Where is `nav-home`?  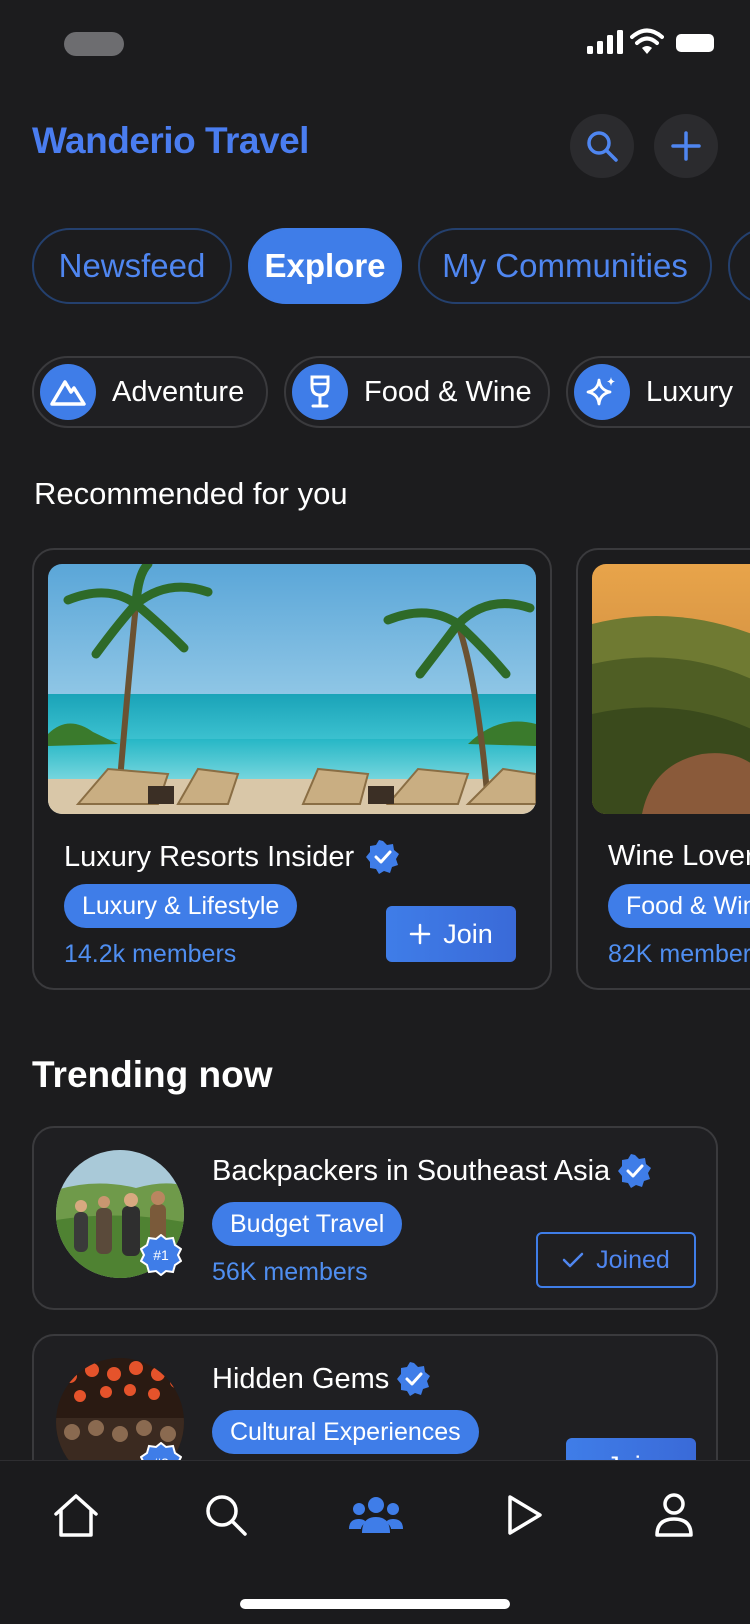
nav-home is located at coordinates (76, 1515).